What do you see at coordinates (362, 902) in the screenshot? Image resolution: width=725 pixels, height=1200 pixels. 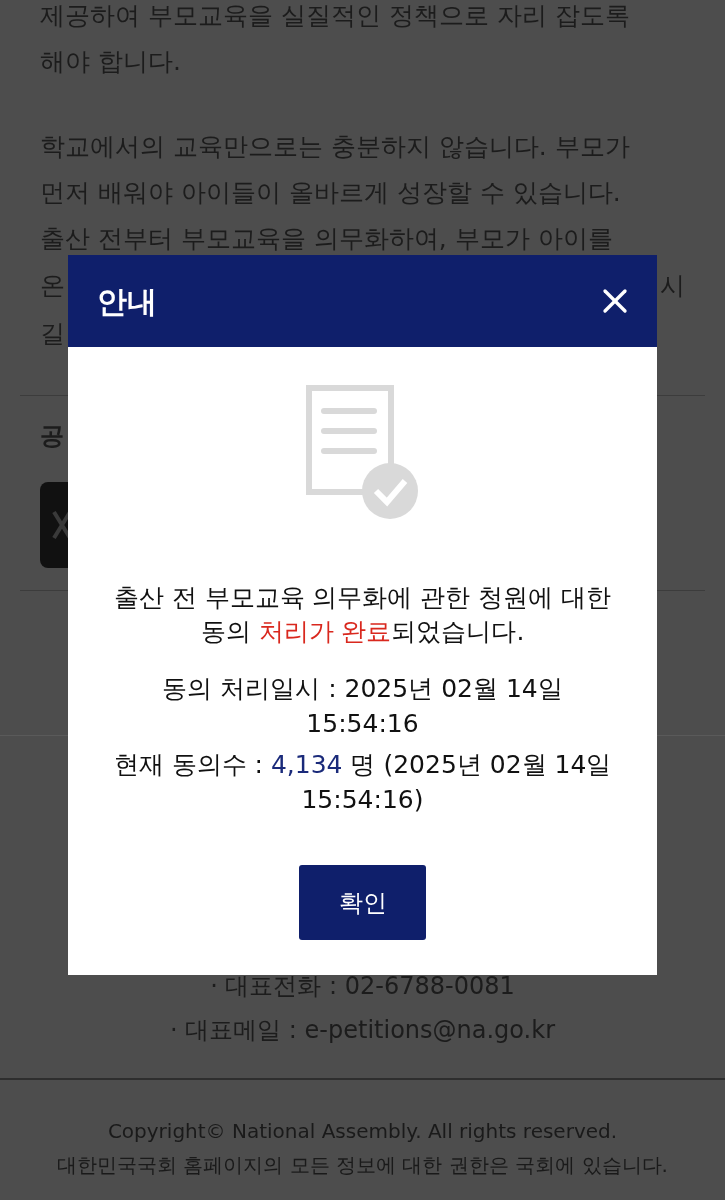 I see `confirm-button: 확인` at bounding box center [362, 902].